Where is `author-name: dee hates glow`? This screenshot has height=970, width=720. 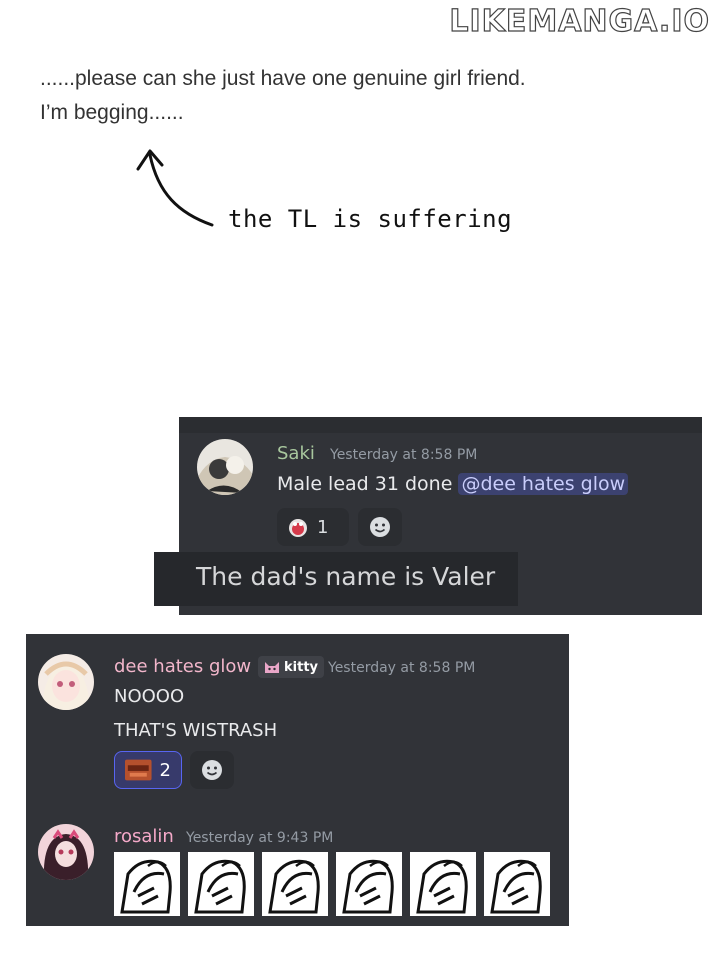 author-name: dee hates glow is located at coordinates (182, 666).